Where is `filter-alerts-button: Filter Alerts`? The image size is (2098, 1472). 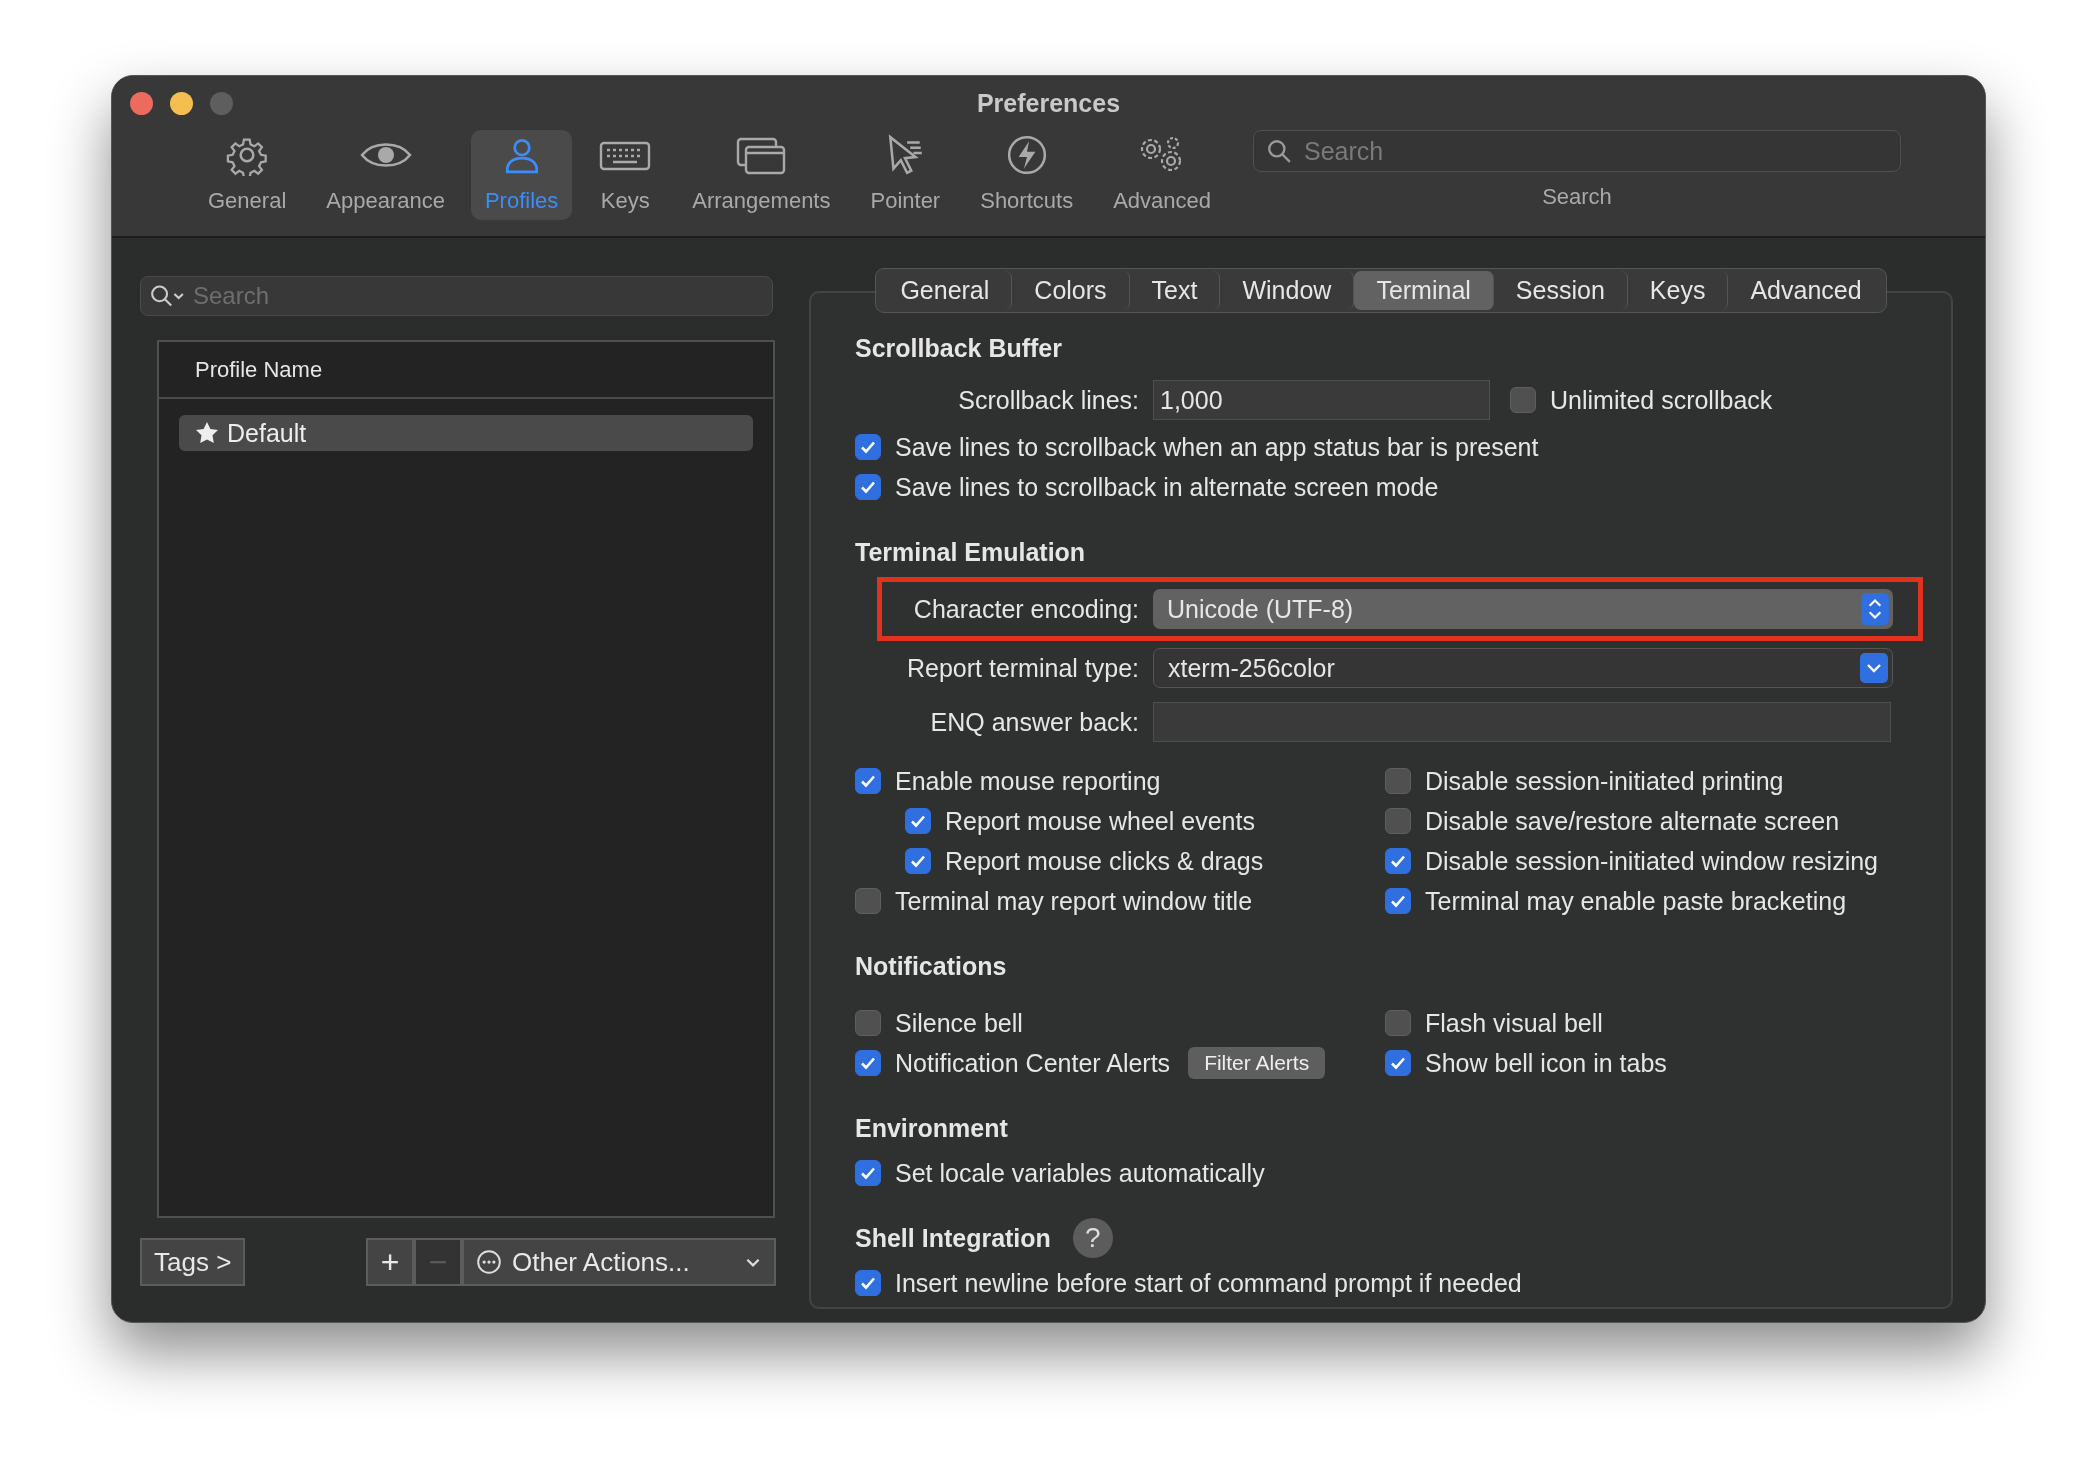 filter-alerts-button: Filter Alerts is located at coordinates (1257, 1063).